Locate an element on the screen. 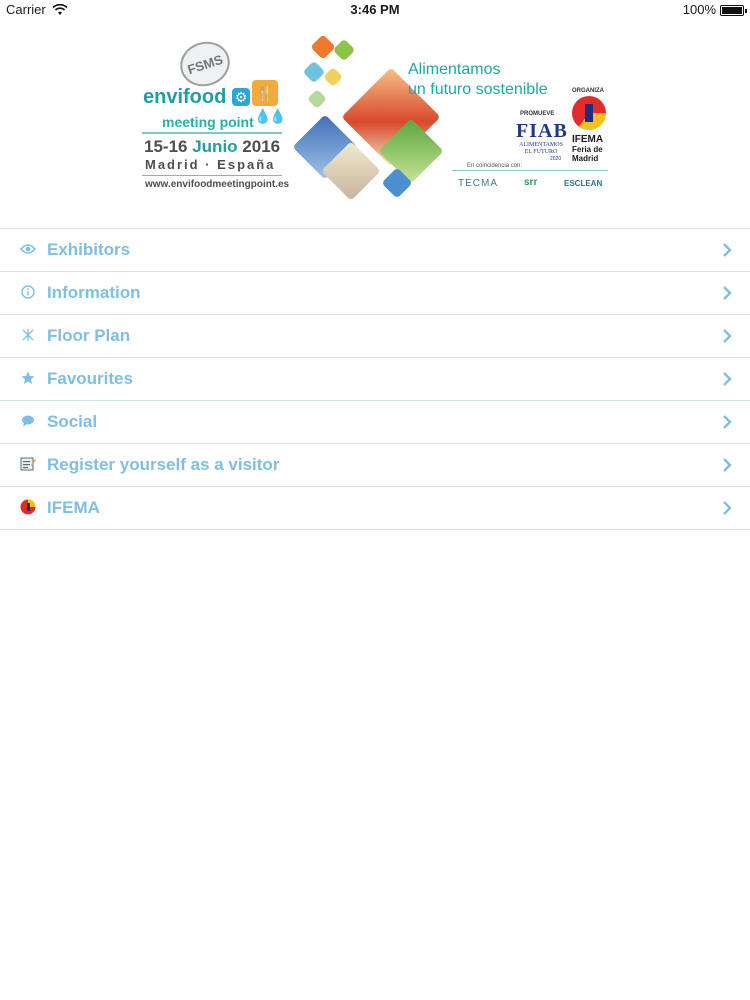 This screenshot has height=1000, width=750. dates-year: 2016 is located at coordinates (261, 146).